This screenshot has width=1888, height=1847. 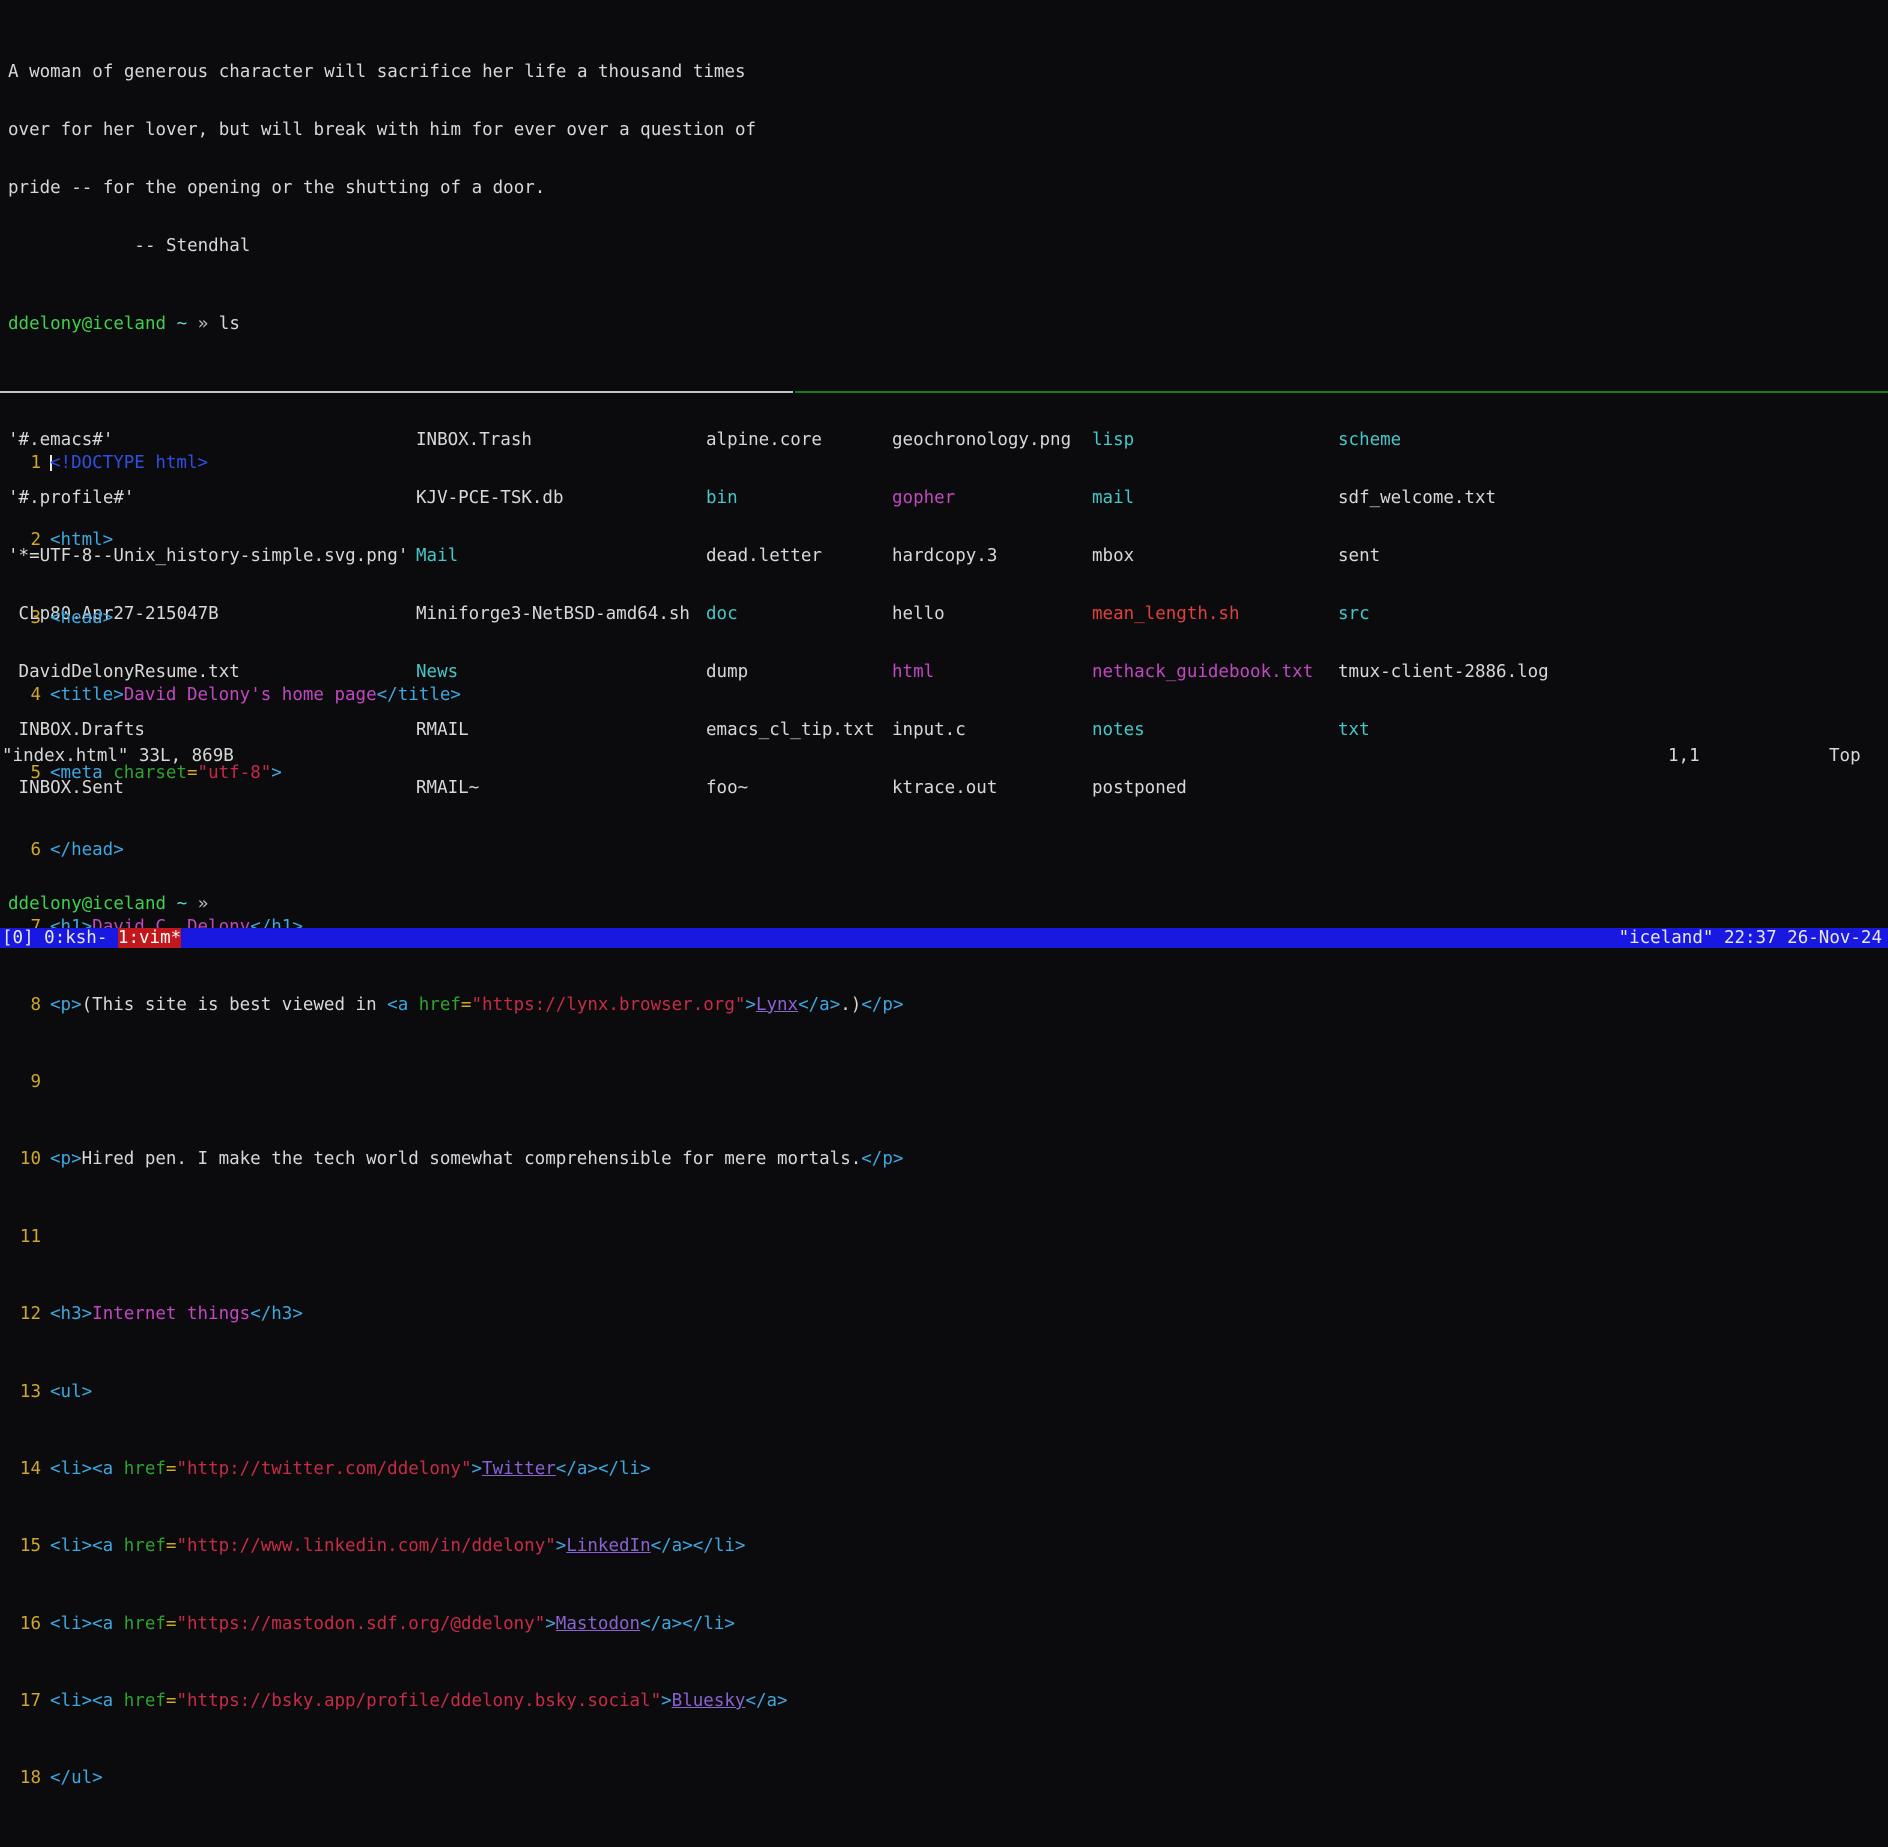 I want to click on pane-divider-active-segment, so click(x=1341, y=392).